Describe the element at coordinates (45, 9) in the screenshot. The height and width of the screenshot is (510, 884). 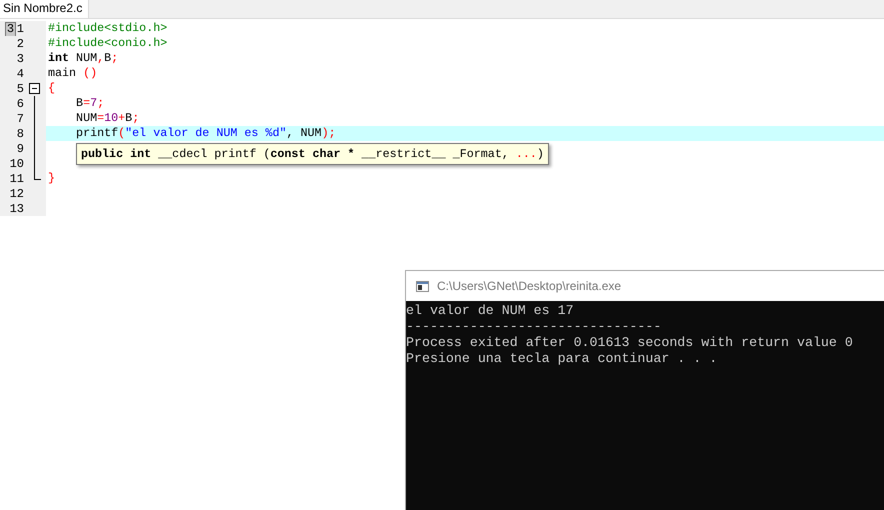
I see `file-tab: Sin Nombre2.c` at that location.